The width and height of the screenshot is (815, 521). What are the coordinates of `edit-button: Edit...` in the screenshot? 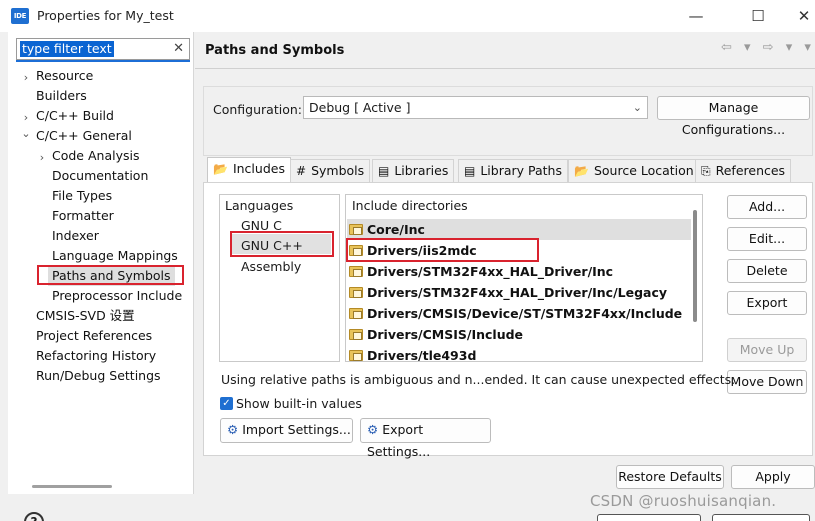 It's located at (767, 239).